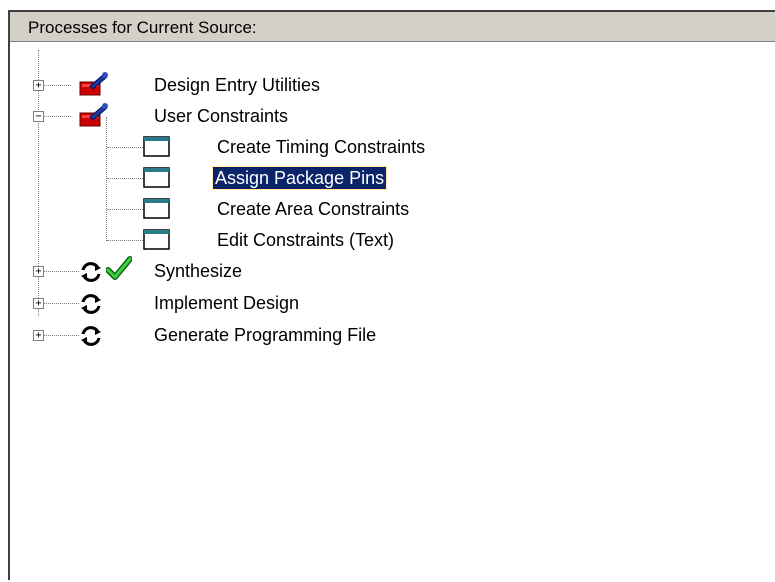  What do you see at coordinates (142, 27) in the screenshot?
I see `panel-title: Processes for Current Source:` at bounding box center [142, 27].